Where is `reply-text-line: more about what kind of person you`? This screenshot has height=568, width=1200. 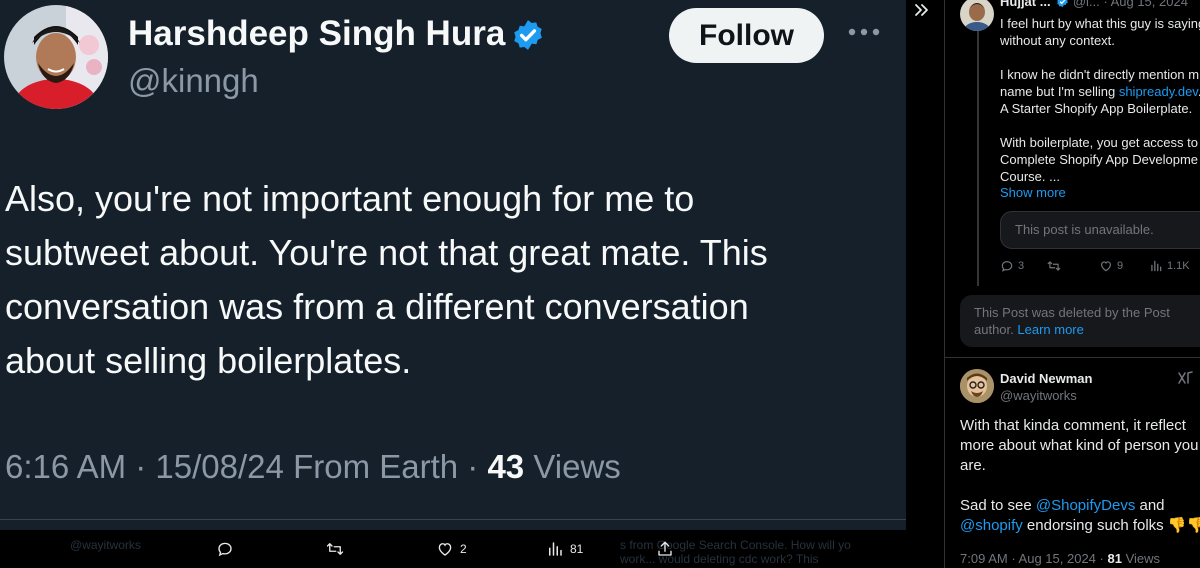
reply-text-line: more about what kind of person you is located at coordinates (1079, 445).